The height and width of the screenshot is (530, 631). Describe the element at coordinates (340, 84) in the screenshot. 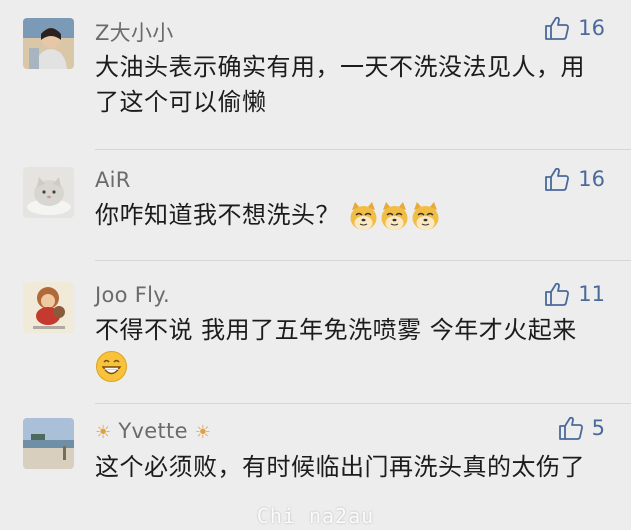

I see `comment-text: 大油头表示确实有用，一天不洗没法见人，用了这个可以偷懒` at that location.